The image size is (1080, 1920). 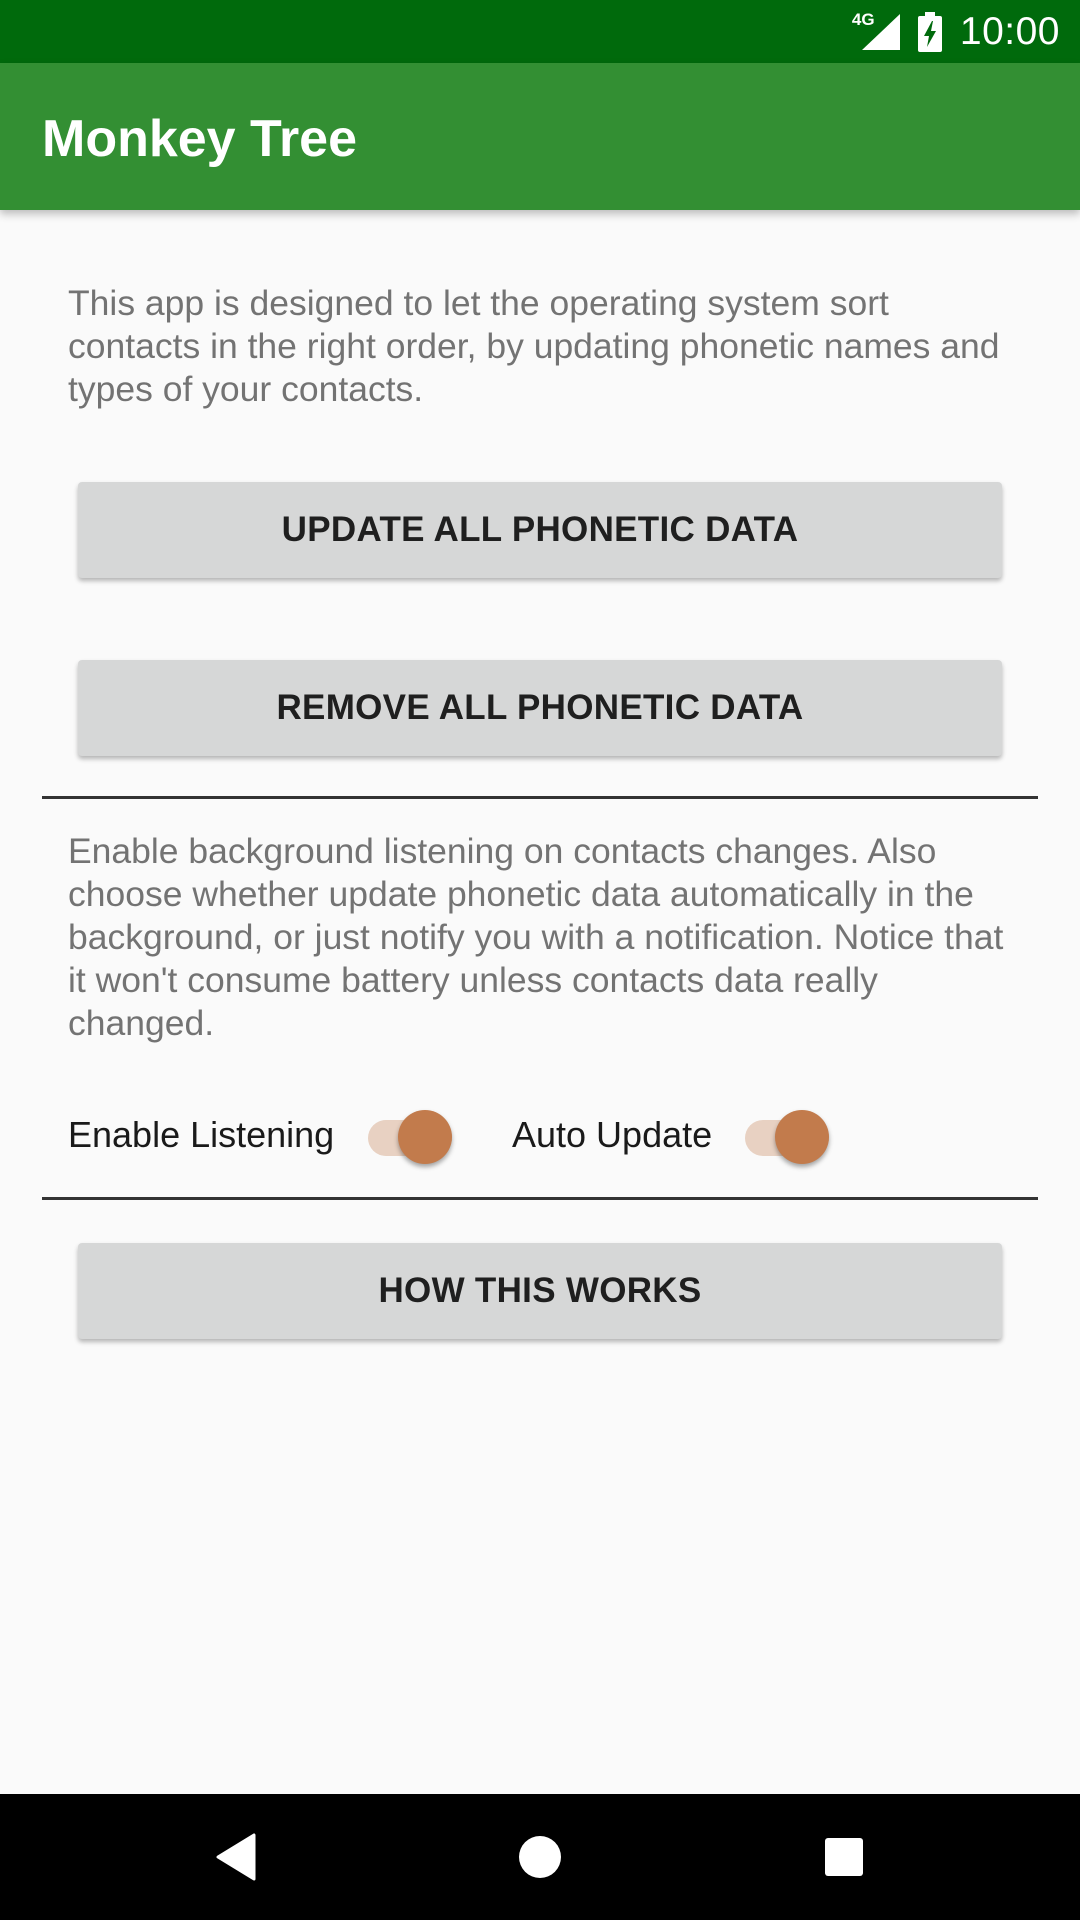 I want to click on back-button, so click(x=236, y=1857).